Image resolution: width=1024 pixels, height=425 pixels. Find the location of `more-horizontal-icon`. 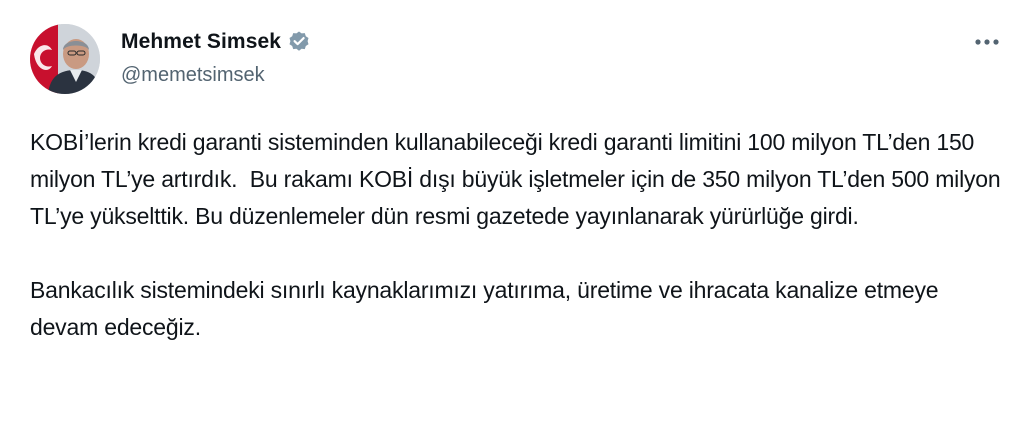

more-horizontal-icon is located at coordinates (987, 42).